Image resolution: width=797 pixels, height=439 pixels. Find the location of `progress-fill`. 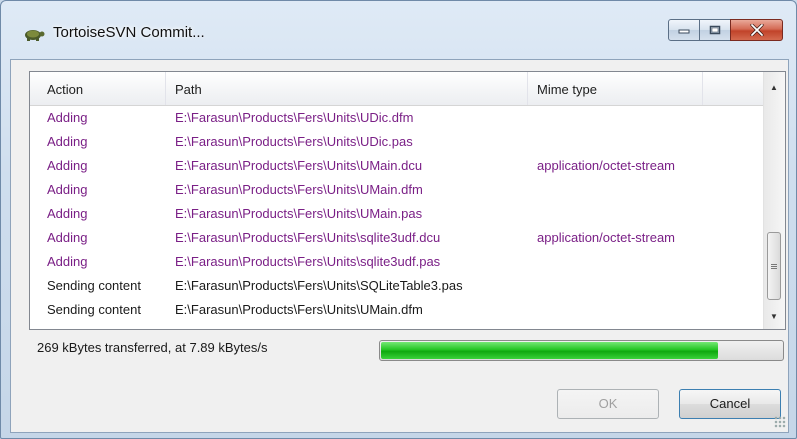

progress-fill is located at coordinates (549, 350).